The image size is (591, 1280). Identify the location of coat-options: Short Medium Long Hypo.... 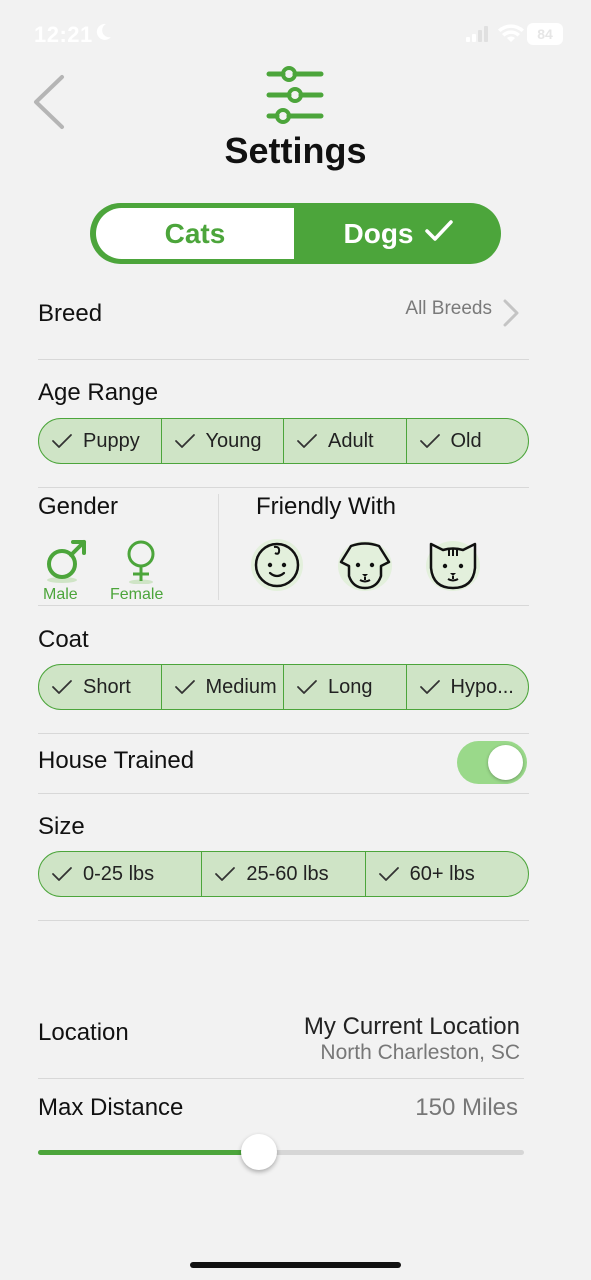
(283, 687).